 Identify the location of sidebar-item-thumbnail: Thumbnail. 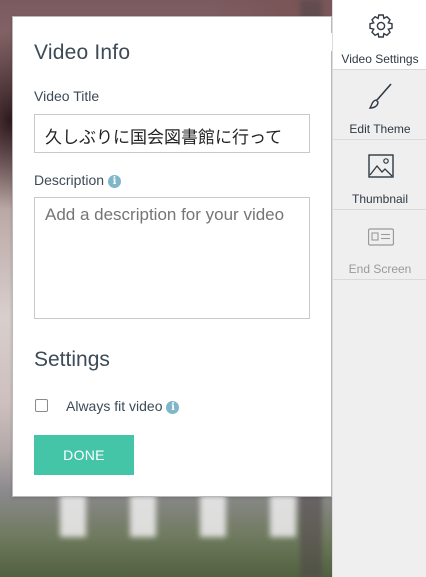
(379, 175).